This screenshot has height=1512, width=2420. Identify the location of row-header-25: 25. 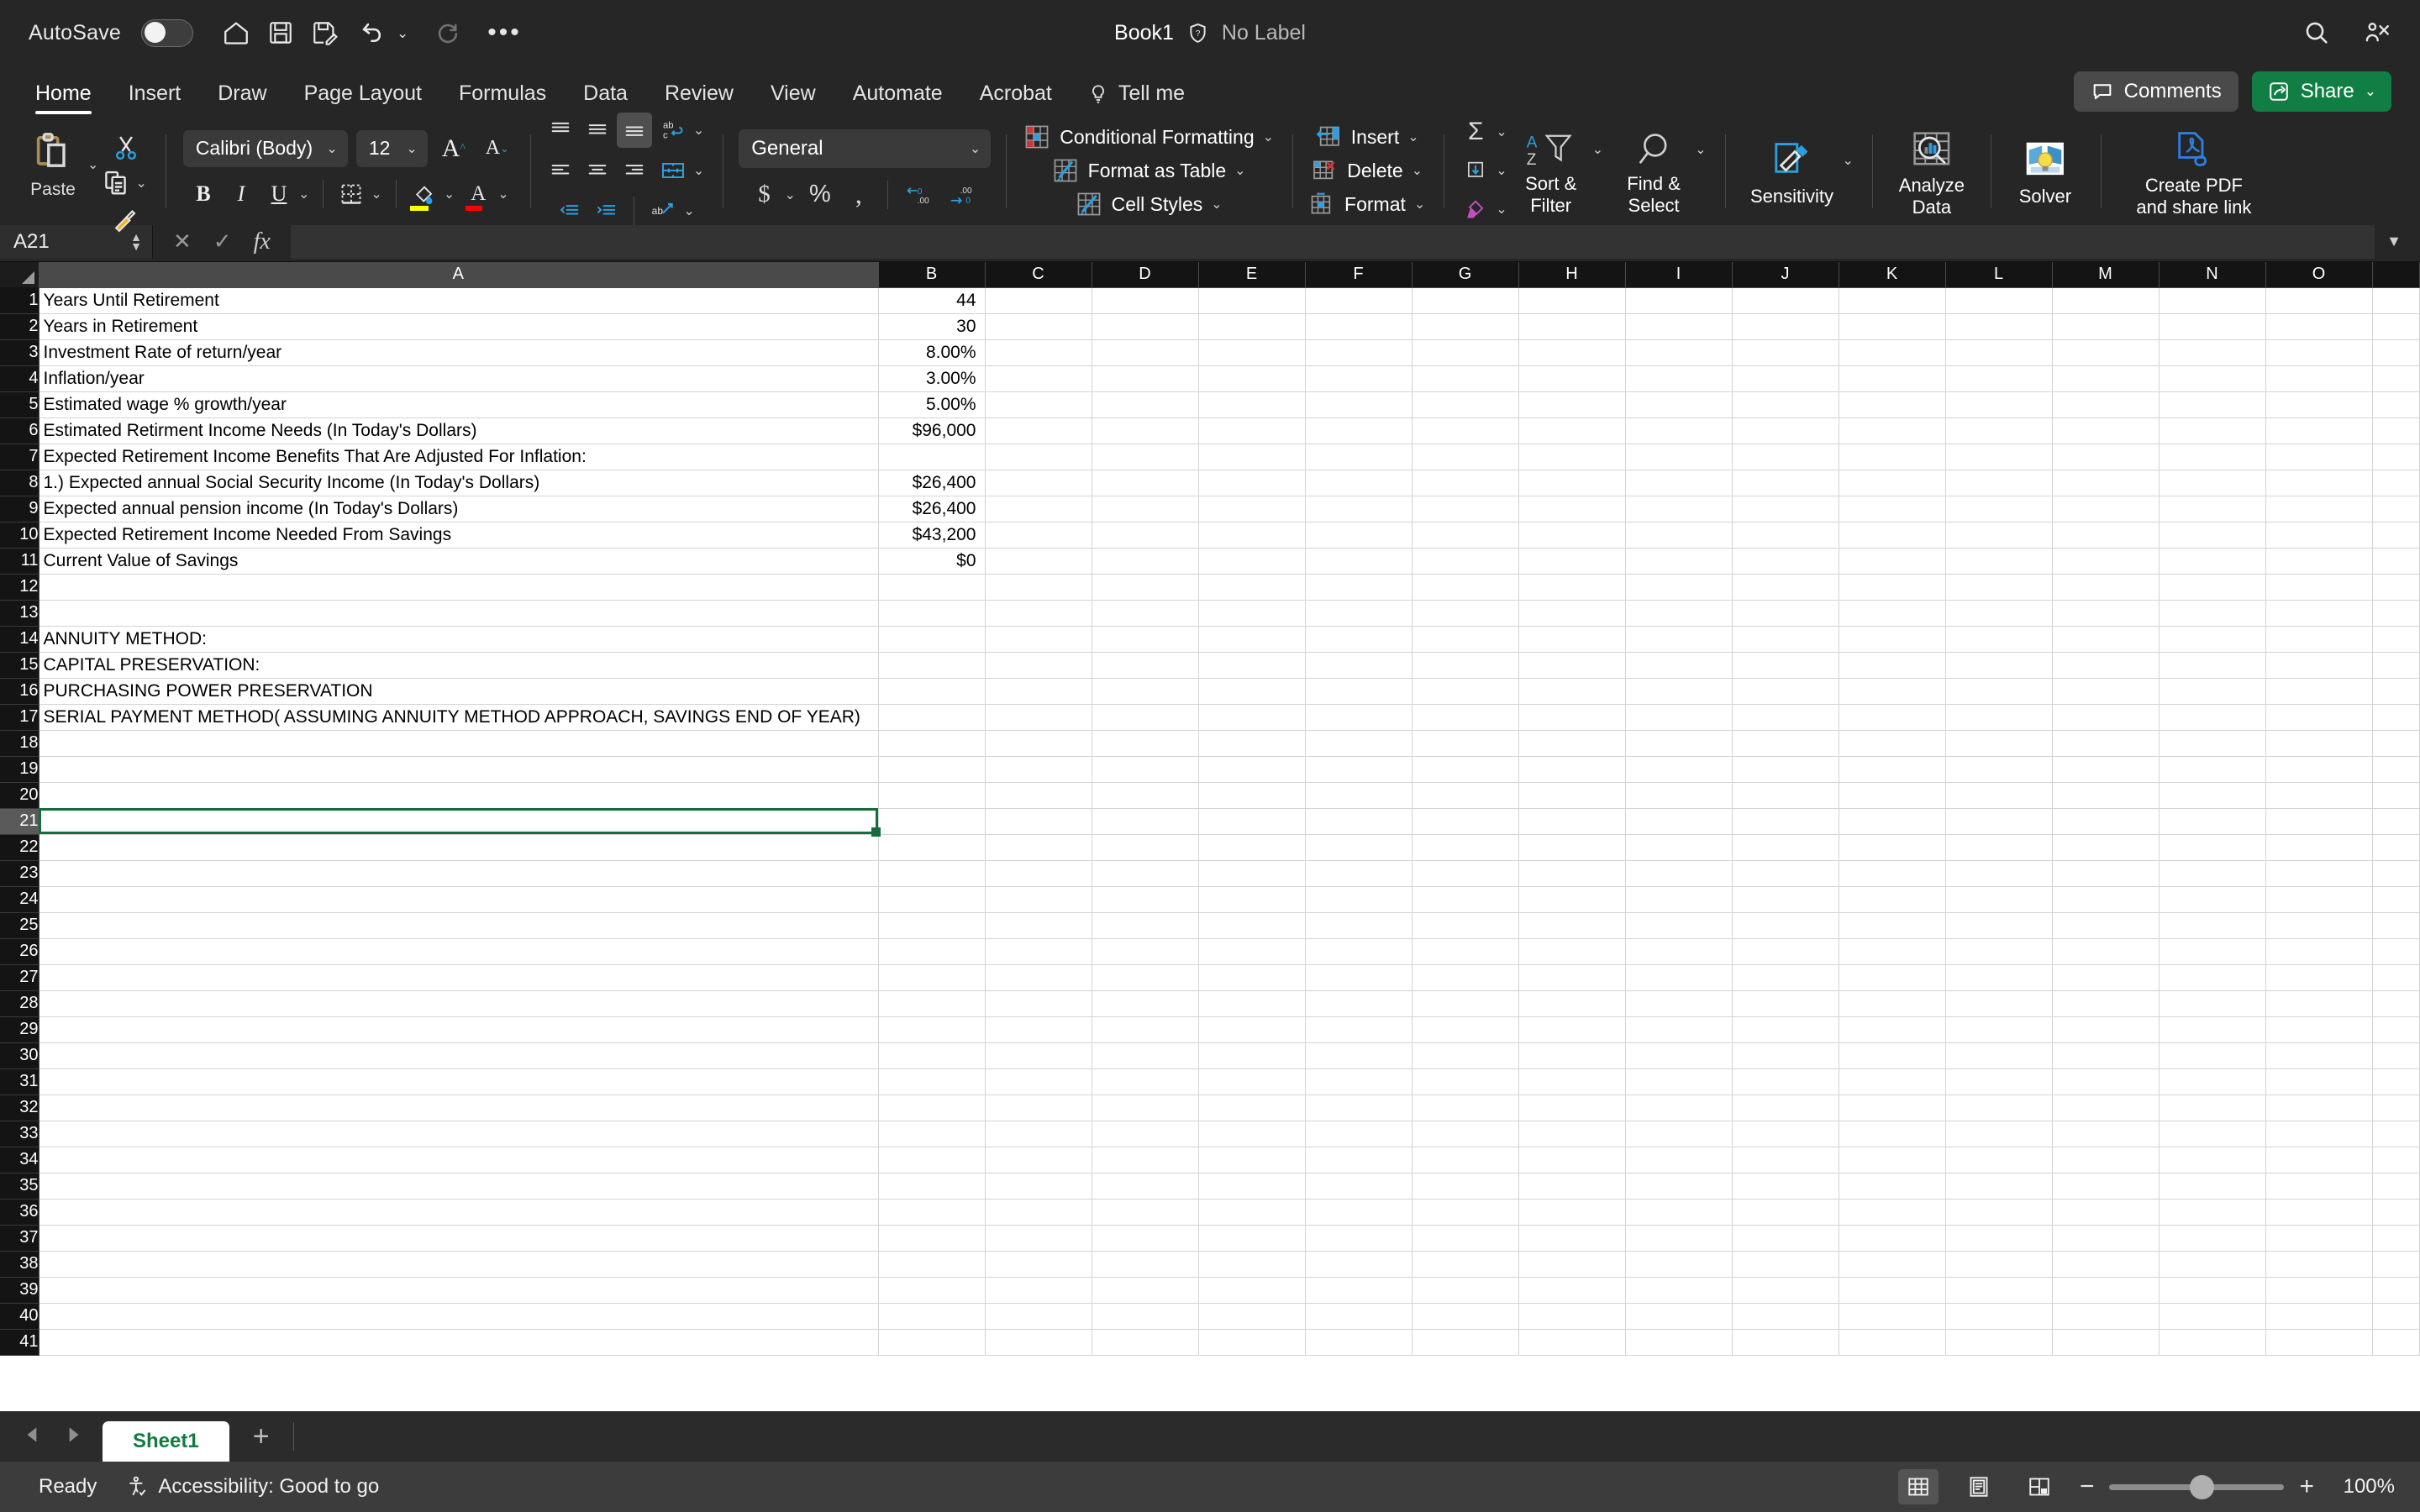
(19, 925).